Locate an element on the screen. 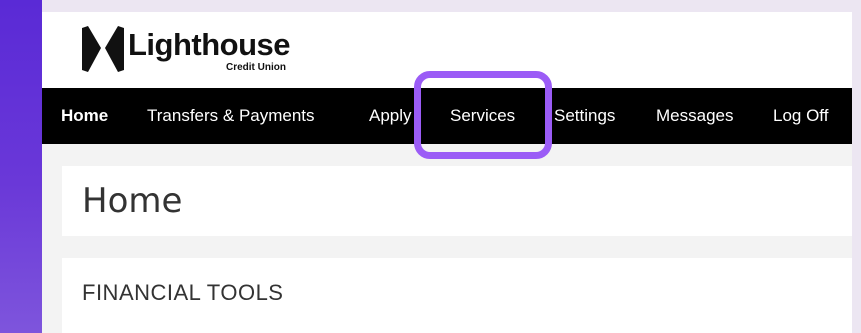 Image resolution: width=861 pixels, height=333 pixels. nav-item-log-off: Log Off is located at coordinates (800, 116).